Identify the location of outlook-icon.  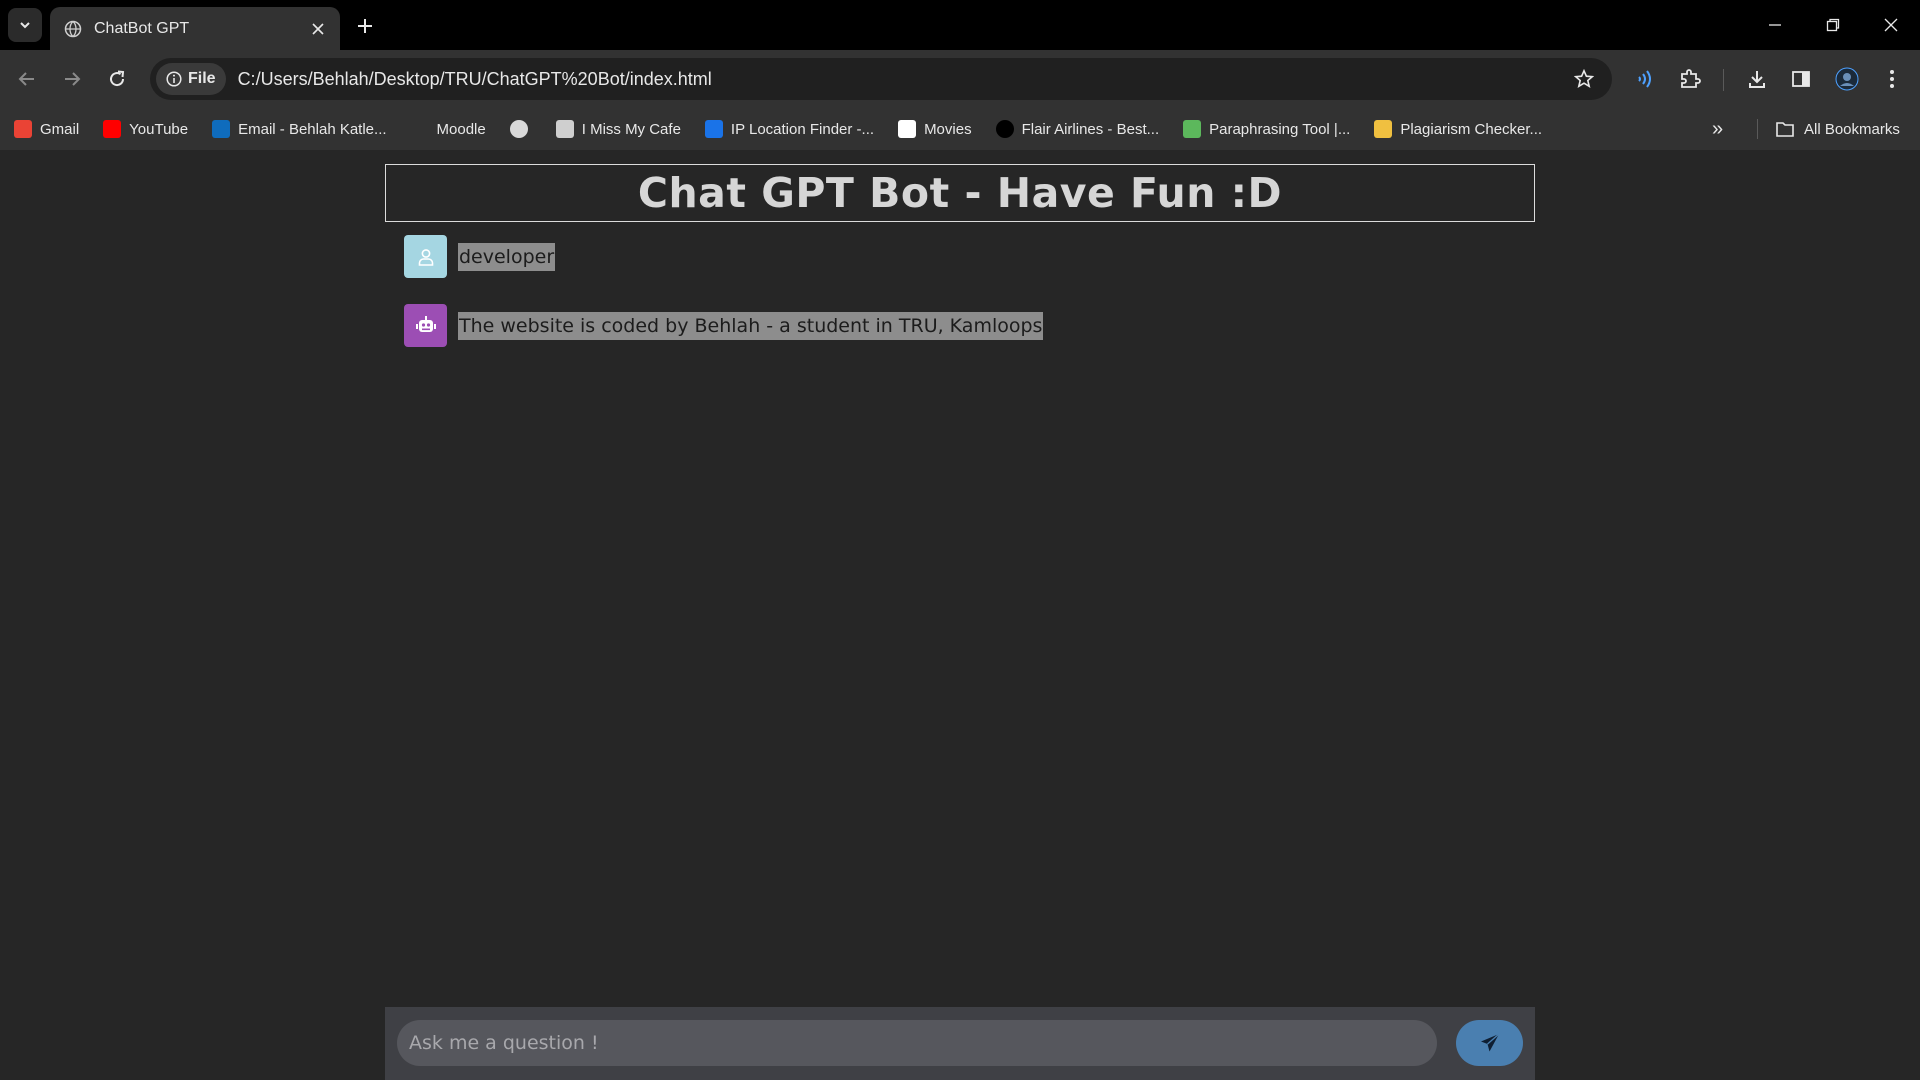
(221, 129).